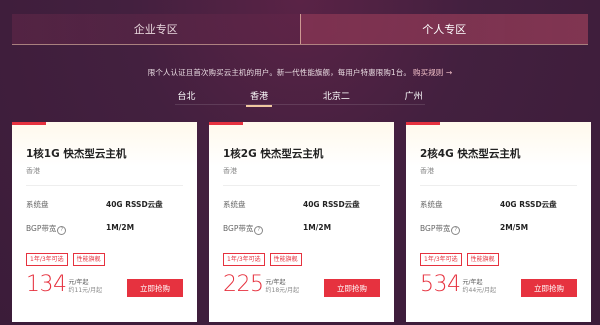  I want to click on bandwidth-value: 2M/5M, so click(514, 227).